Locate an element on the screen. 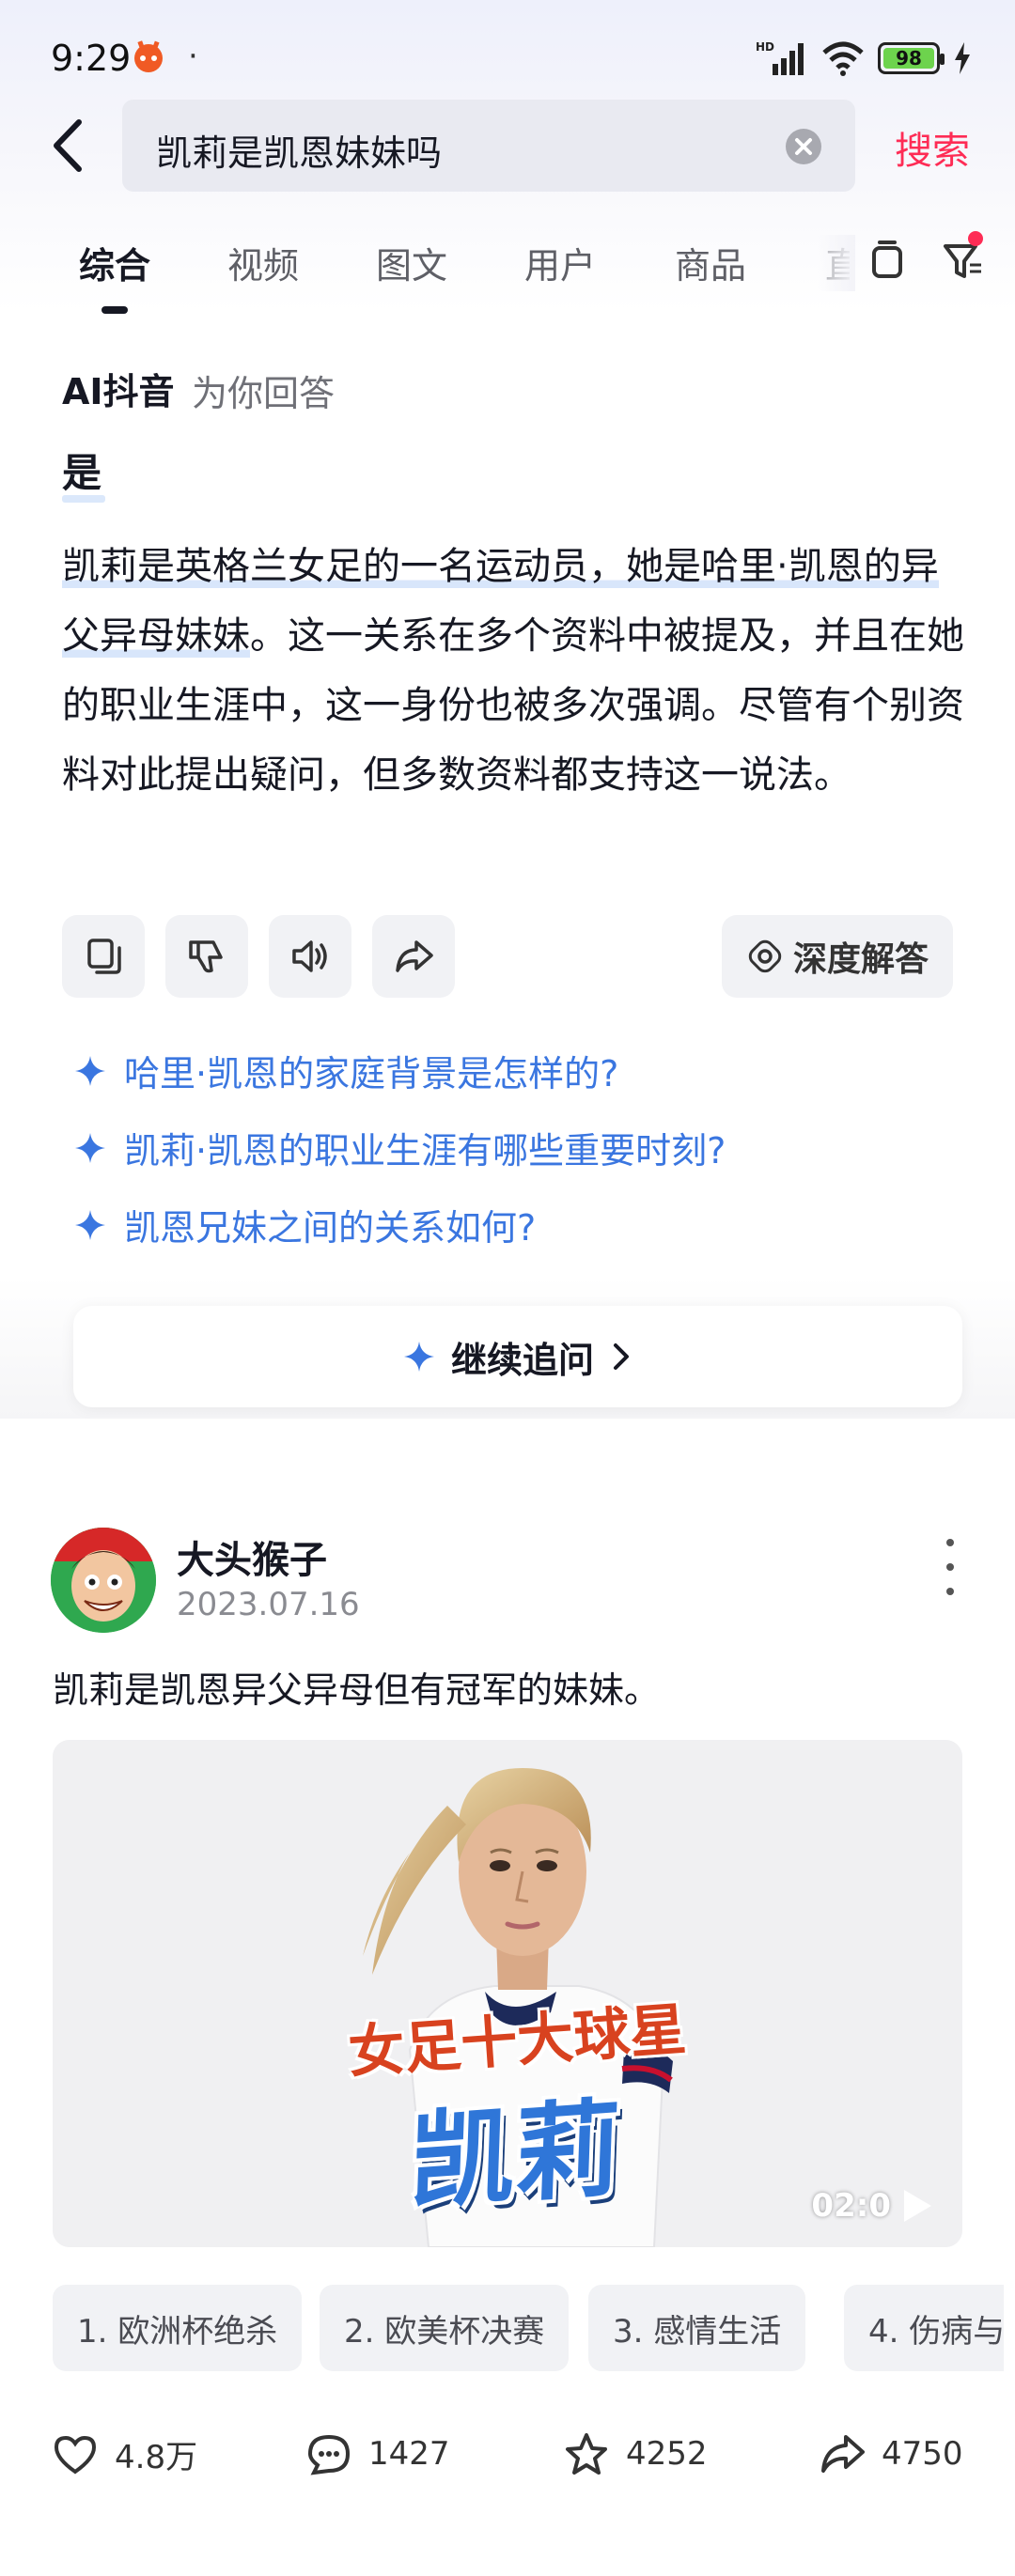 The width and height of the screenshot is (1015, 2576). suggestion-text: 凯恩兄妹之间的关系如何? is located at coordinates (330, 1228).